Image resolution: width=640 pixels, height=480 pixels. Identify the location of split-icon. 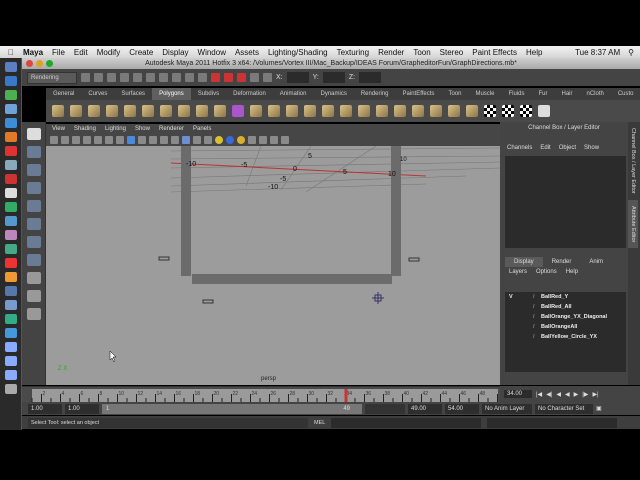
(418, 111).